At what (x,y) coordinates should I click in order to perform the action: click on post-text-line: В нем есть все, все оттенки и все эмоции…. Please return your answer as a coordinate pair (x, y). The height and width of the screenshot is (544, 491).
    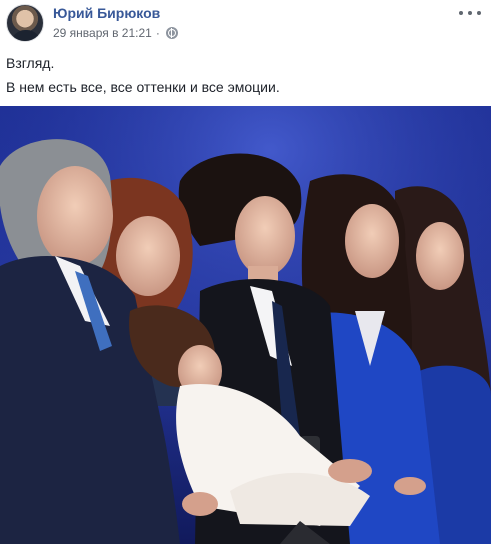
    Looking at the image, I should click on (143, 87).